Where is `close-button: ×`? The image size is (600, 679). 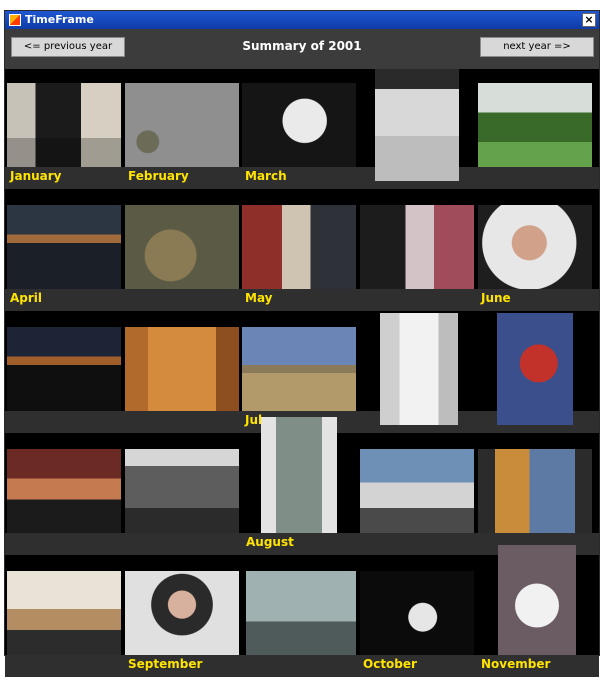 close-button: × is located at coordinates (589, 20).